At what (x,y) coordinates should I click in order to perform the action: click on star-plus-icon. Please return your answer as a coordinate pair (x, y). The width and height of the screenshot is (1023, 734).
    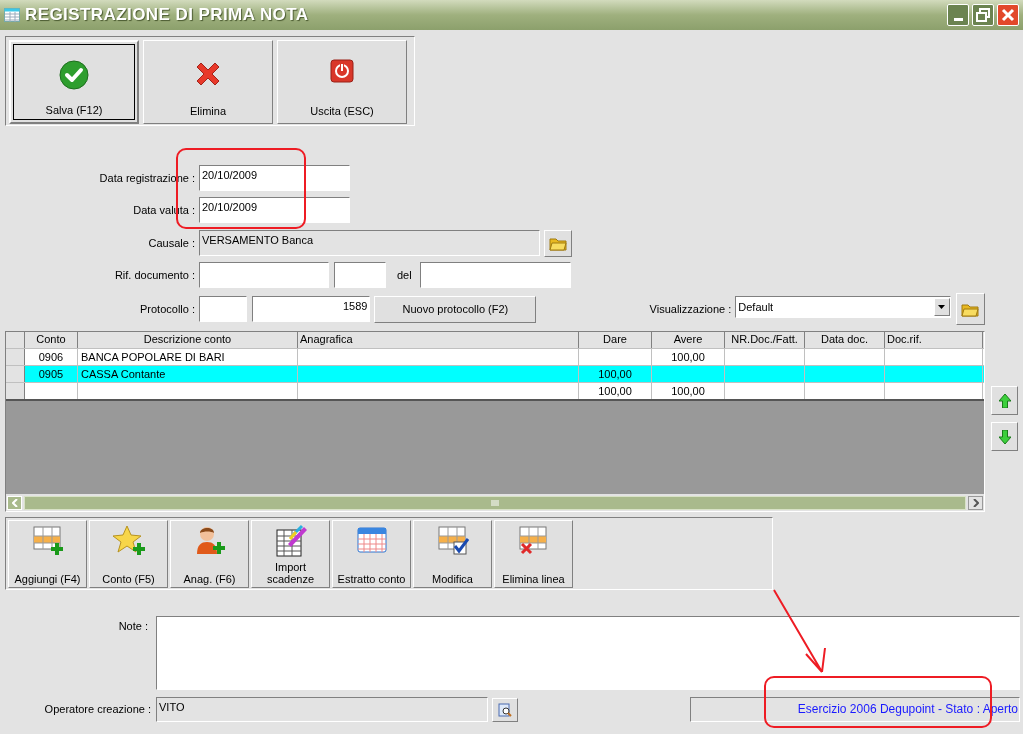
    Looking at the image, I should click on (128, 540).